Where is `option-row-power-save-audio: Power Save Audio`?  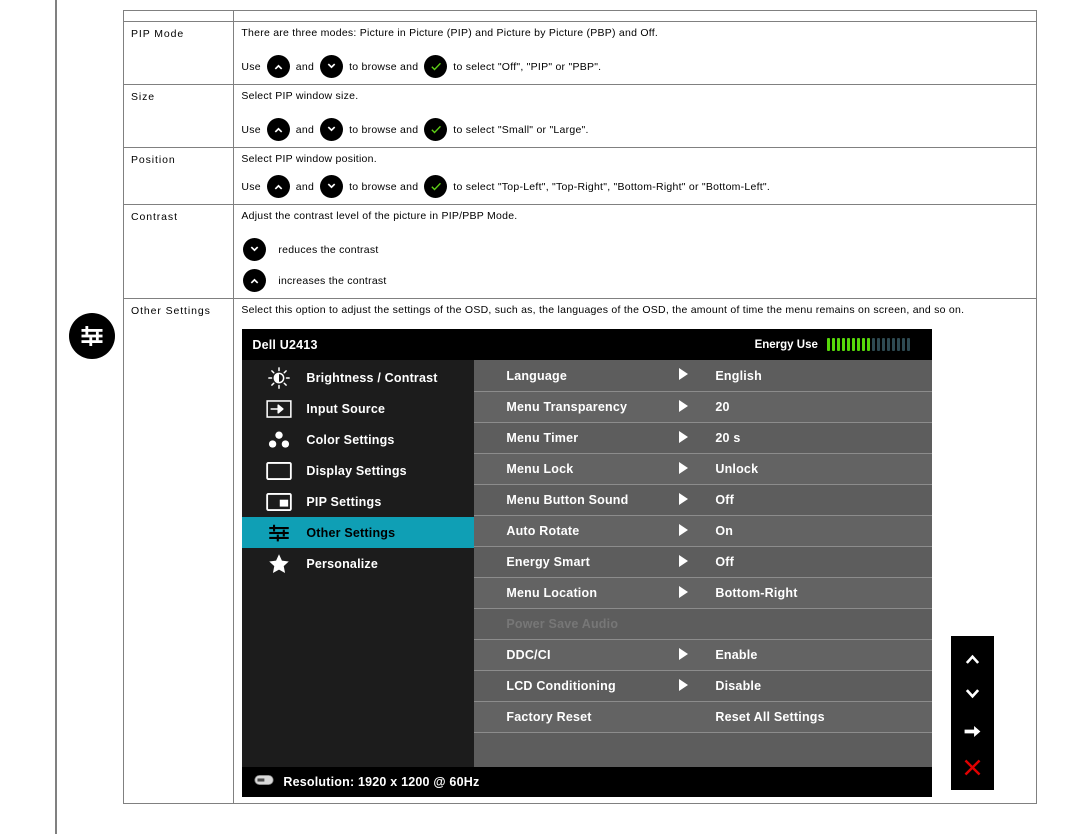
option-row-power-save-audio: Power Save Audio is located at coordinates (703, 623).